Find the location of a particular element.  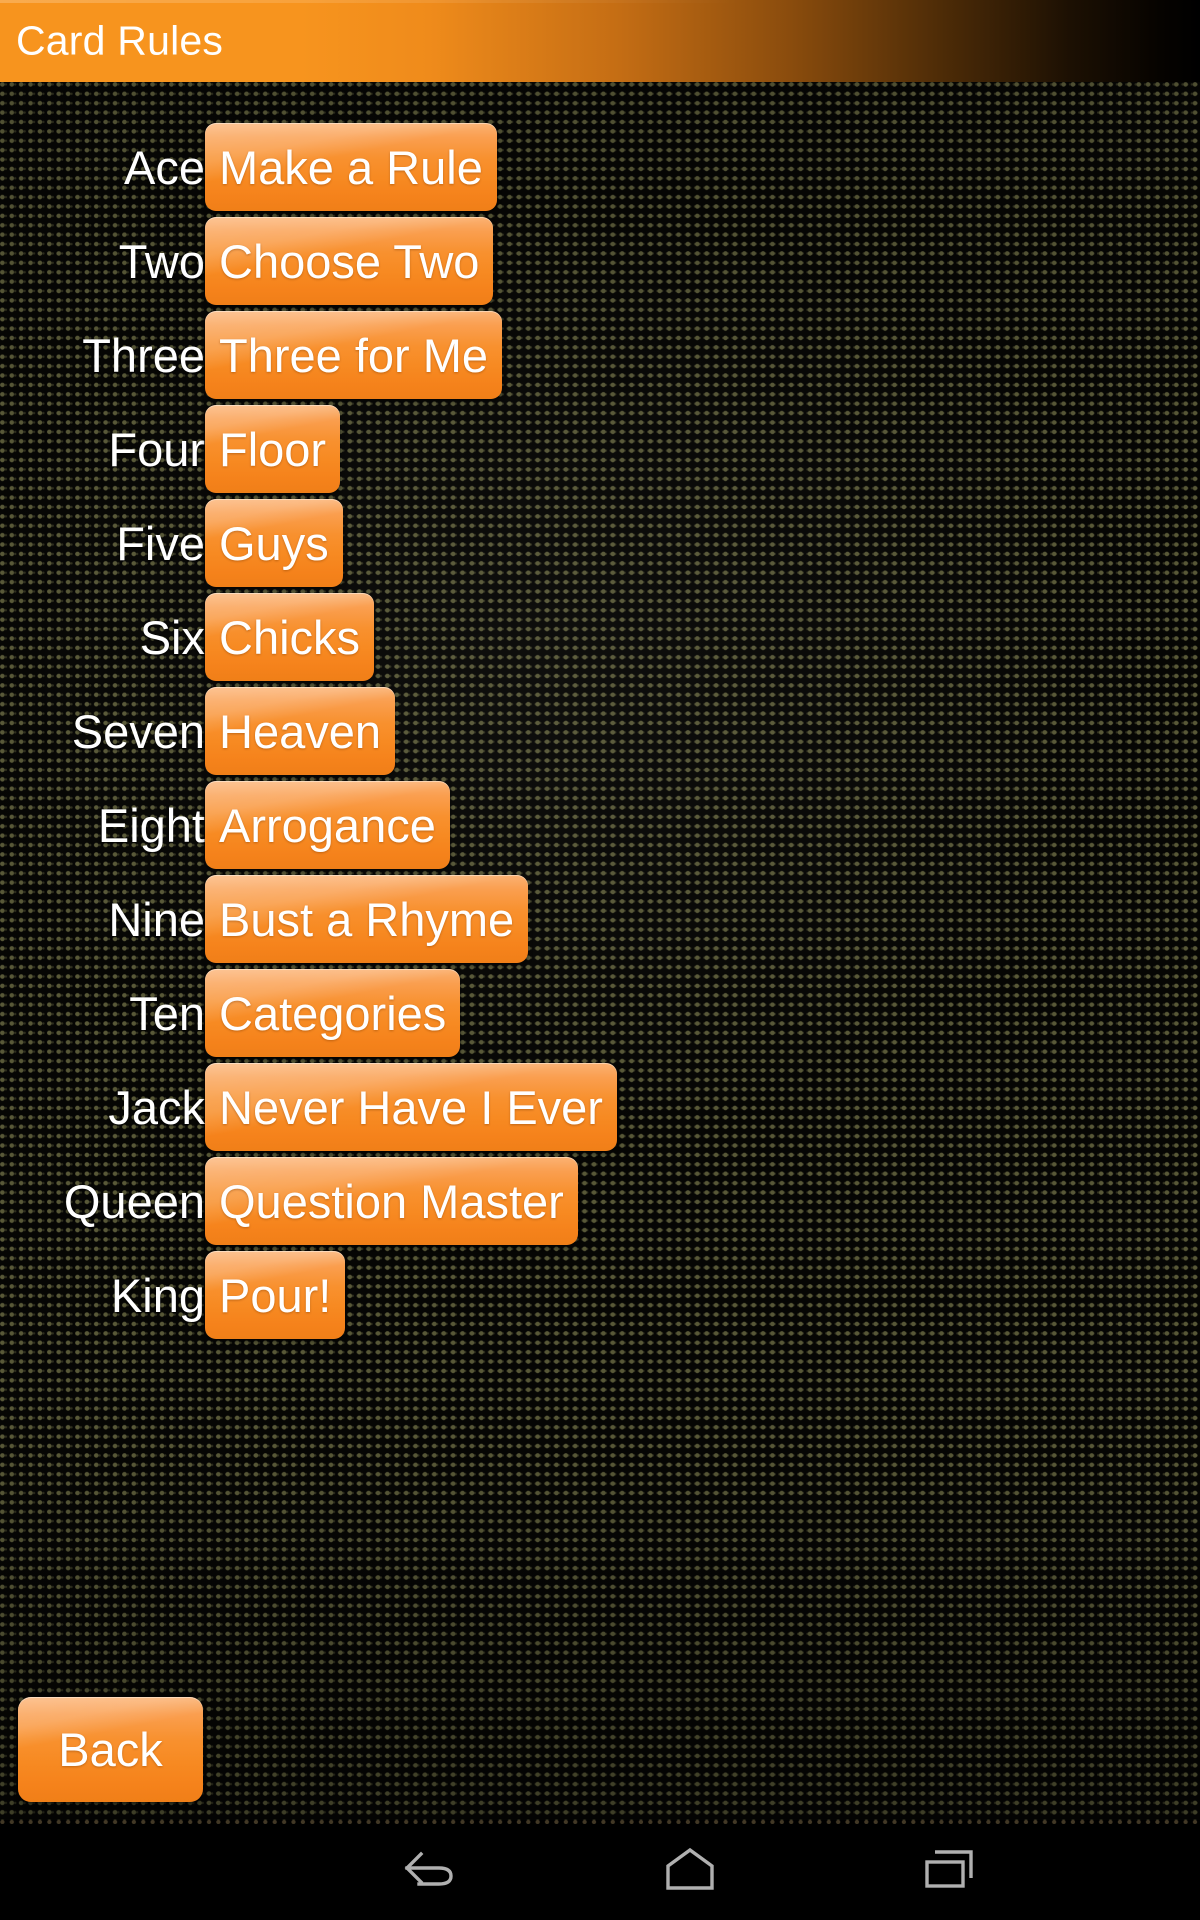

rule-button-label: Choose Two is located at coordinates (349, 261).